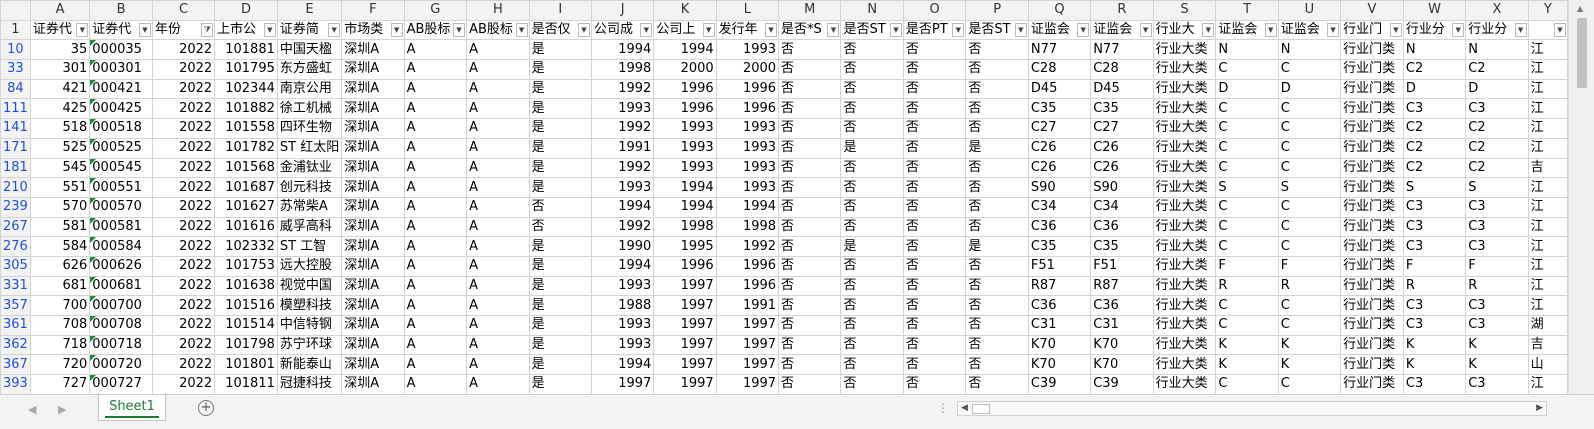 Image resolution: width=1594 pixels, height=429 pixels. Describe the element at coordinates (622, 266) in the screenshot. I see `cell-j: 1994` at that location.